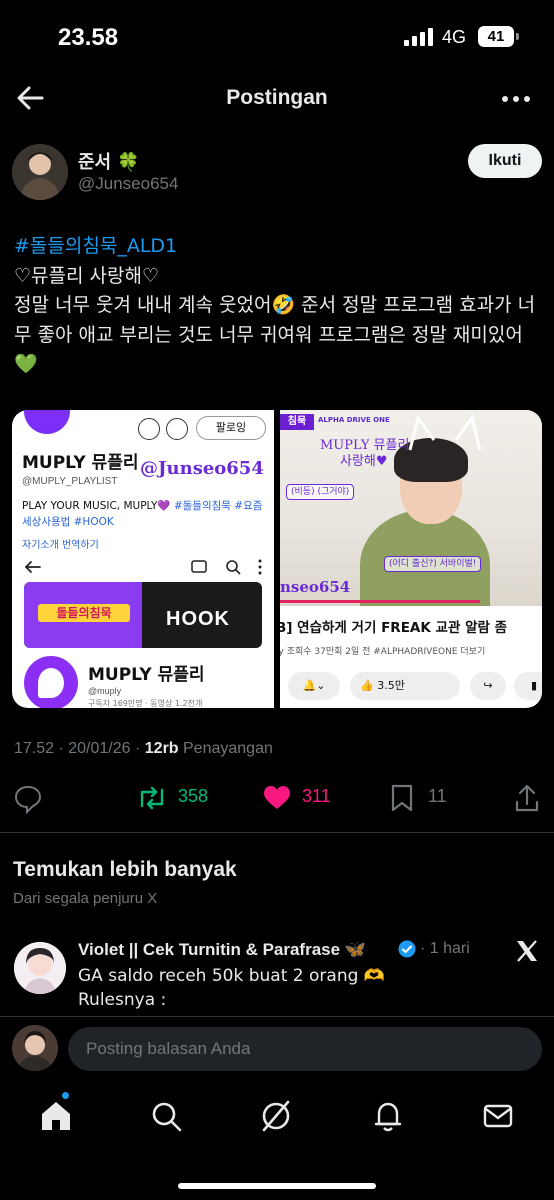  Describe the element at coordinates (437, 796) in the screenshot. I see `bookmark-count: 11` at that location.